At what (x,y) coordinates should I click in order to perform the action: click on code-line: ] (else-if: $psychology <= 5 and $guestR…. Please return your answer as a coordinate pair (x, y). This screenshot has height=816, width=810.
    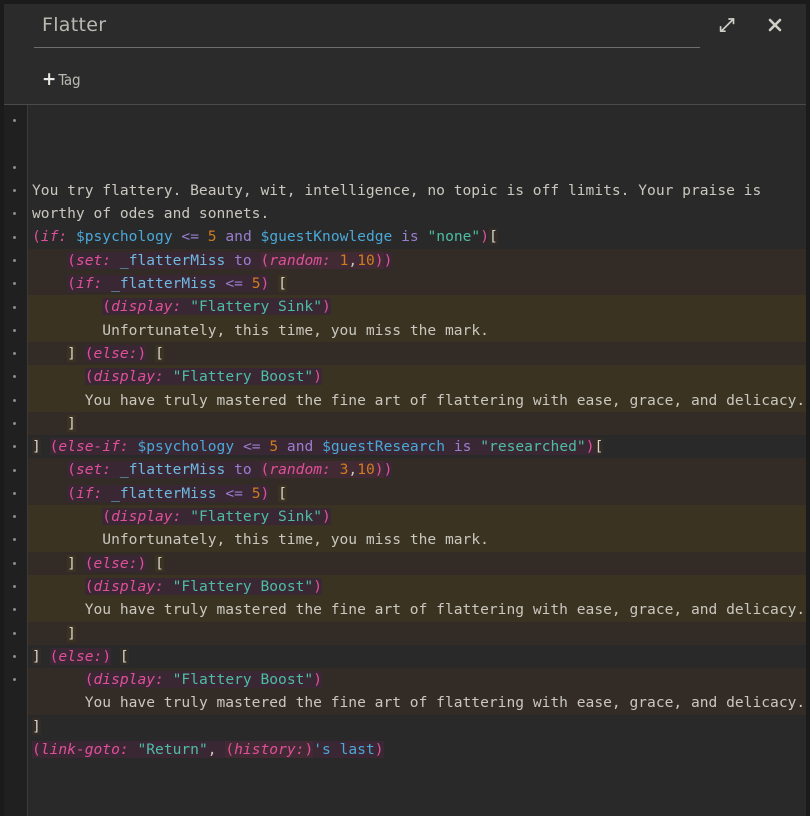
    Looking at the image, I should click on (419, 446).